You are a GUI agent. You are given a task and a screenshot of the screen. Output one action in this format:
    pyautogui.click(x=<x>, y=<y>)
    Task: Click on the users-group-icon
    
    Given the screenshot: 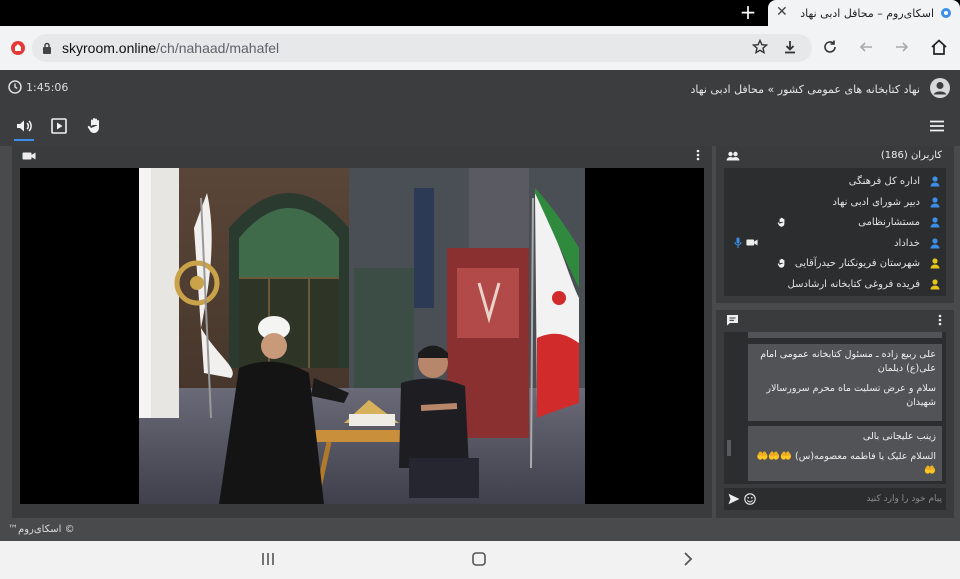 What is the action you would take?
    pyautogui.click(x=733, y=156)
    